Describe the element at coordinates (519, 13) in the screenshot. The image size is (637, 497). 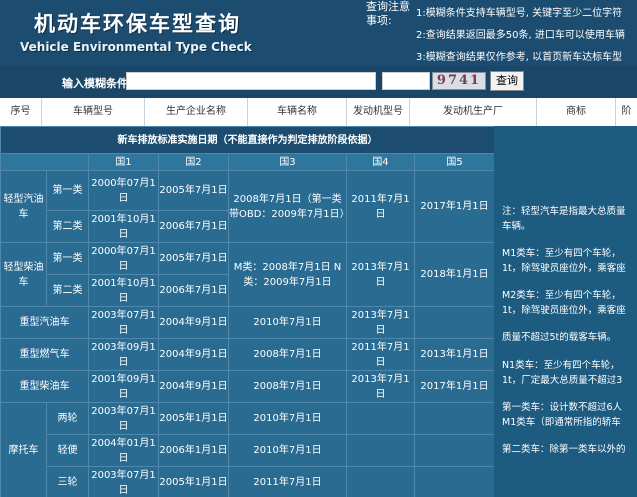
I see `notice-1: 1:模糊条件支持车辆型号, 关键字至少二位字符` at that location.